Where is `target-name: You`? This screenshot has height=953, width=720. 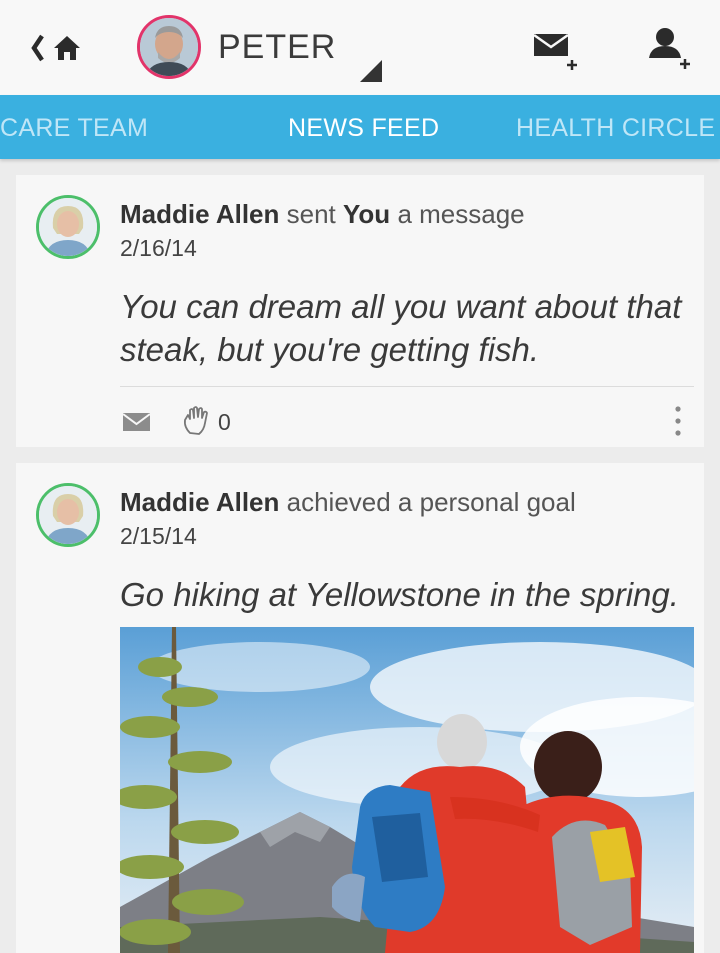
target-name: You is located at coordinates (367, 214).